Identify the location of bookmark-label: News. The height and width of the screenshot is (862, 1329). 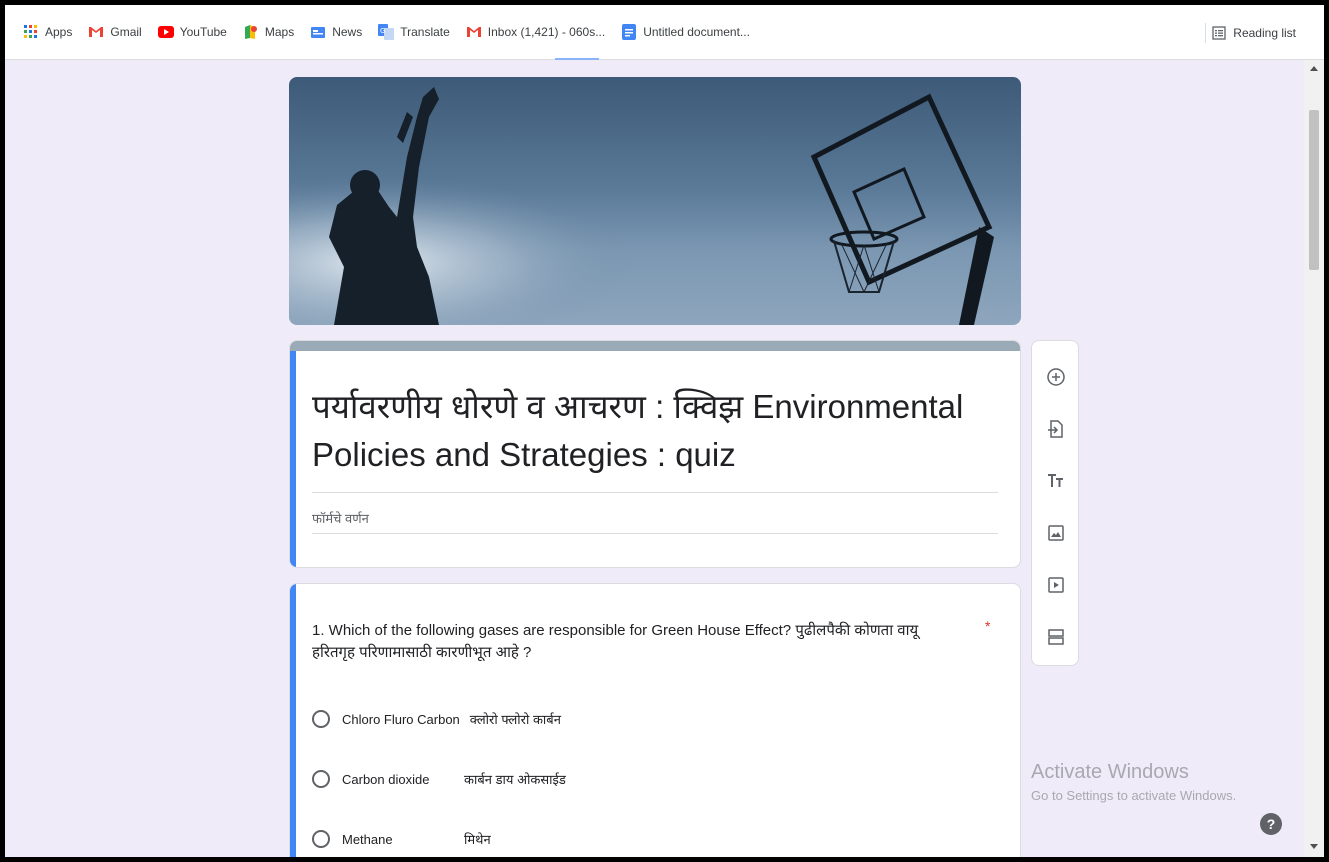
(347, 32).